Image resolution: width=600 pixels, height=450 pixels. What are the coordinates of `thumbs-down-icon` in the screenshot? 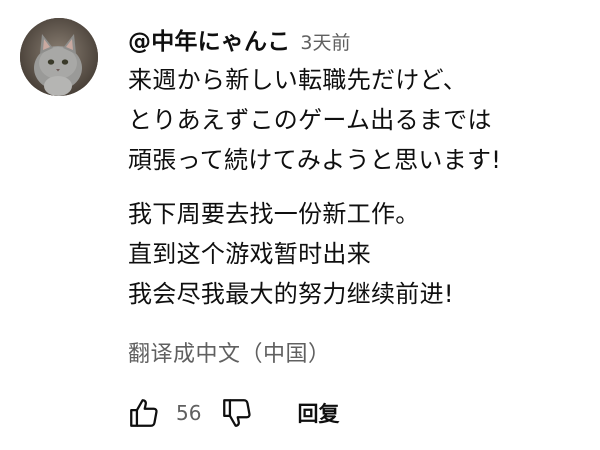 It's located at (237, 413).